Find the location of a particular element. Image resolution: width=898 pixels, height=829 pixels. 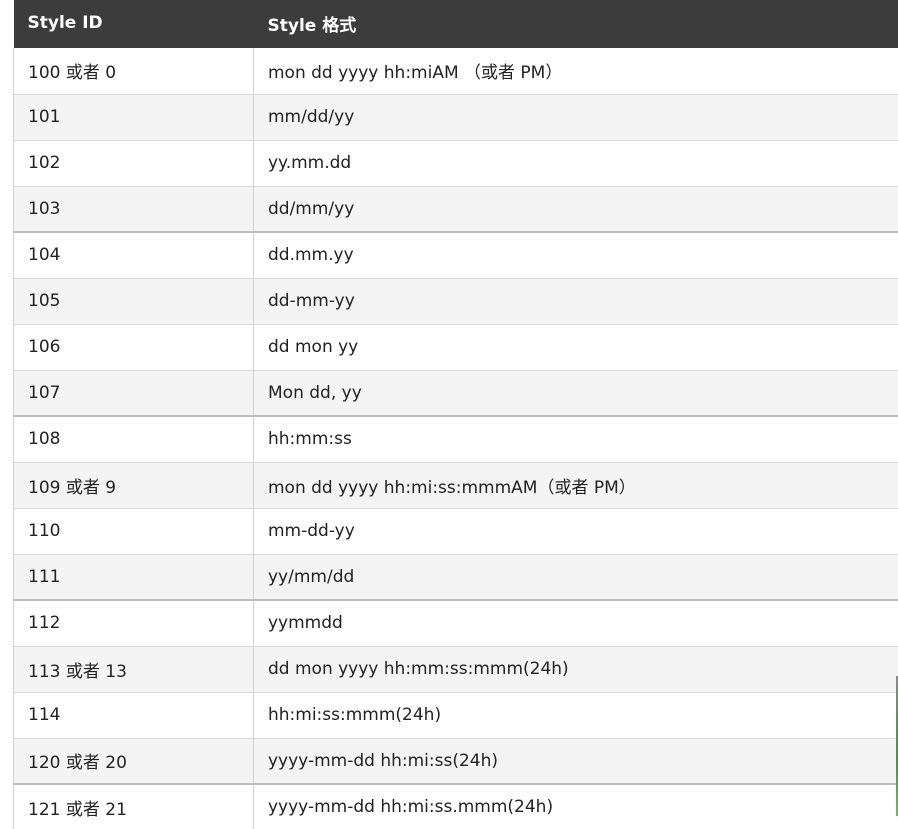

table-row: 111 yy/mm/dd is located at coordinates (455, 577).